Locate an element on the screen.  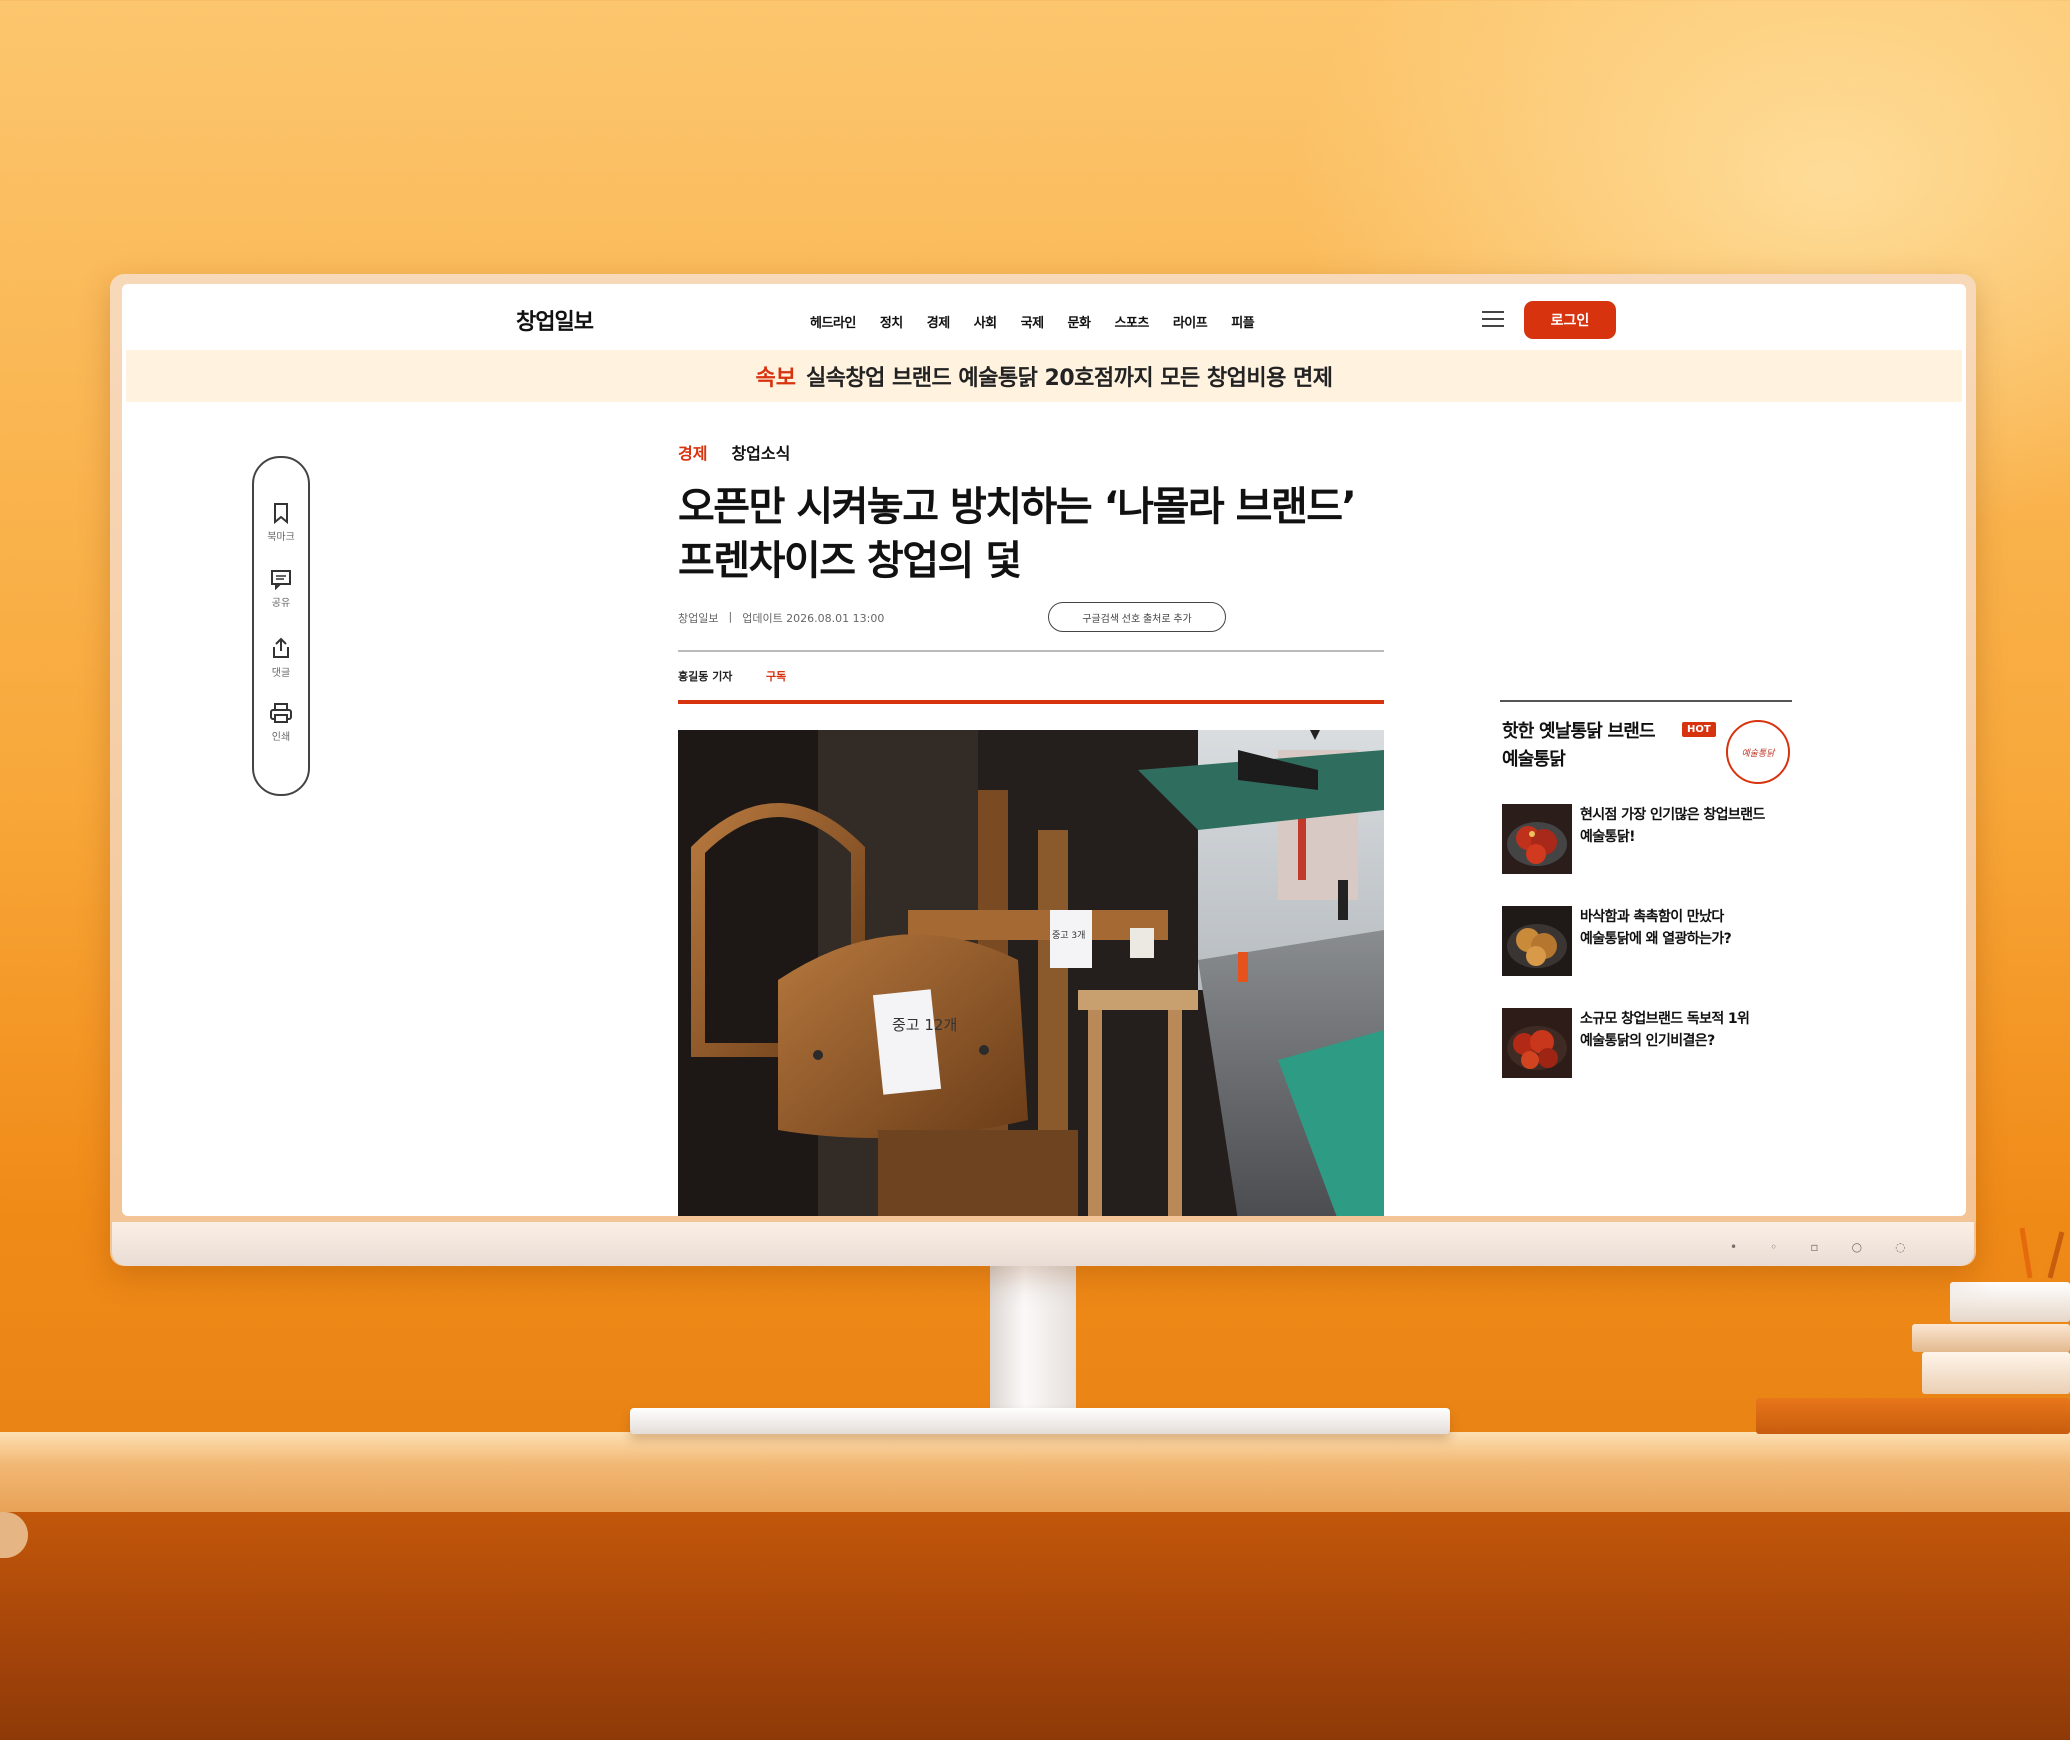
hamburger-menu-icon is located at coordinates (1493, 319).